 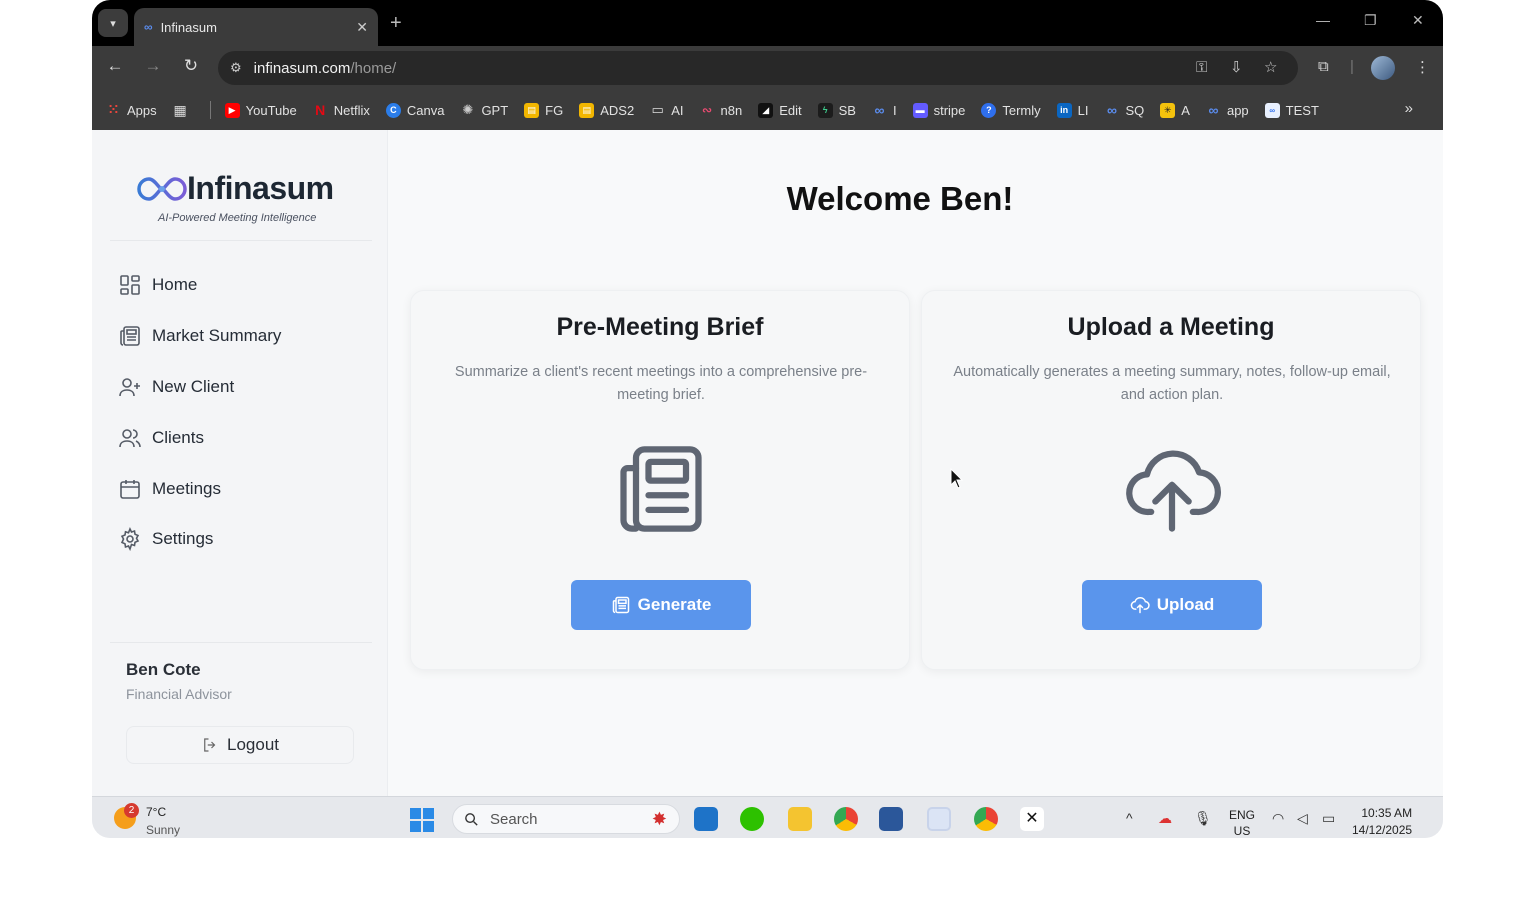 I want to click on logout-button: Logout, so click(x=240, y=745).